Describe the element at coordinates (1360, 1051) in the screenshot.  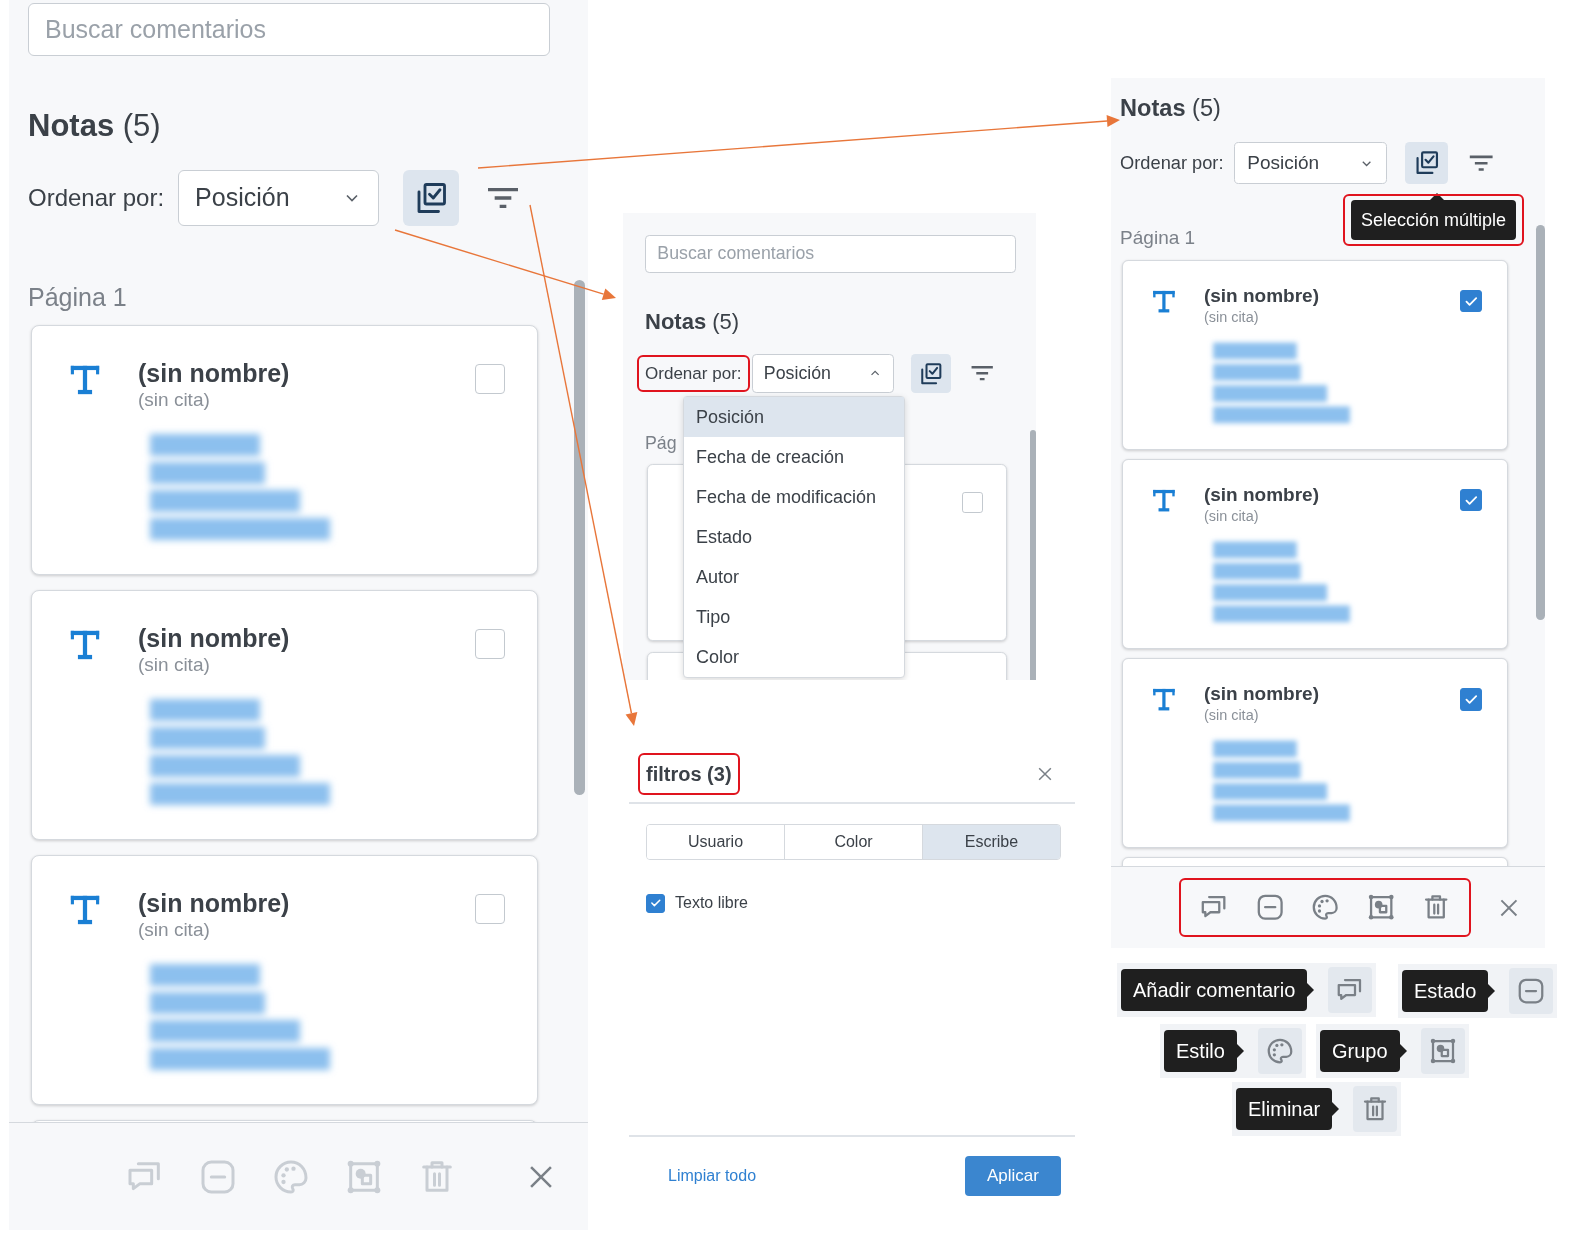
I see `tooltip: Grupo` at that location.